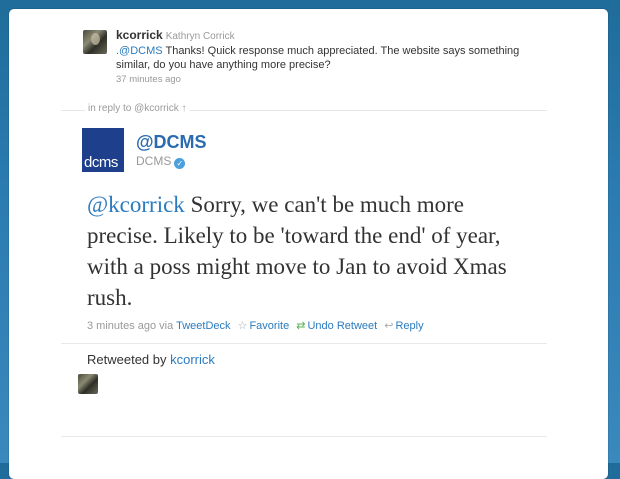  Describe the element at coordinates (154, 161) in the screenshot. I see `tweet-name: DCMS` at that location.